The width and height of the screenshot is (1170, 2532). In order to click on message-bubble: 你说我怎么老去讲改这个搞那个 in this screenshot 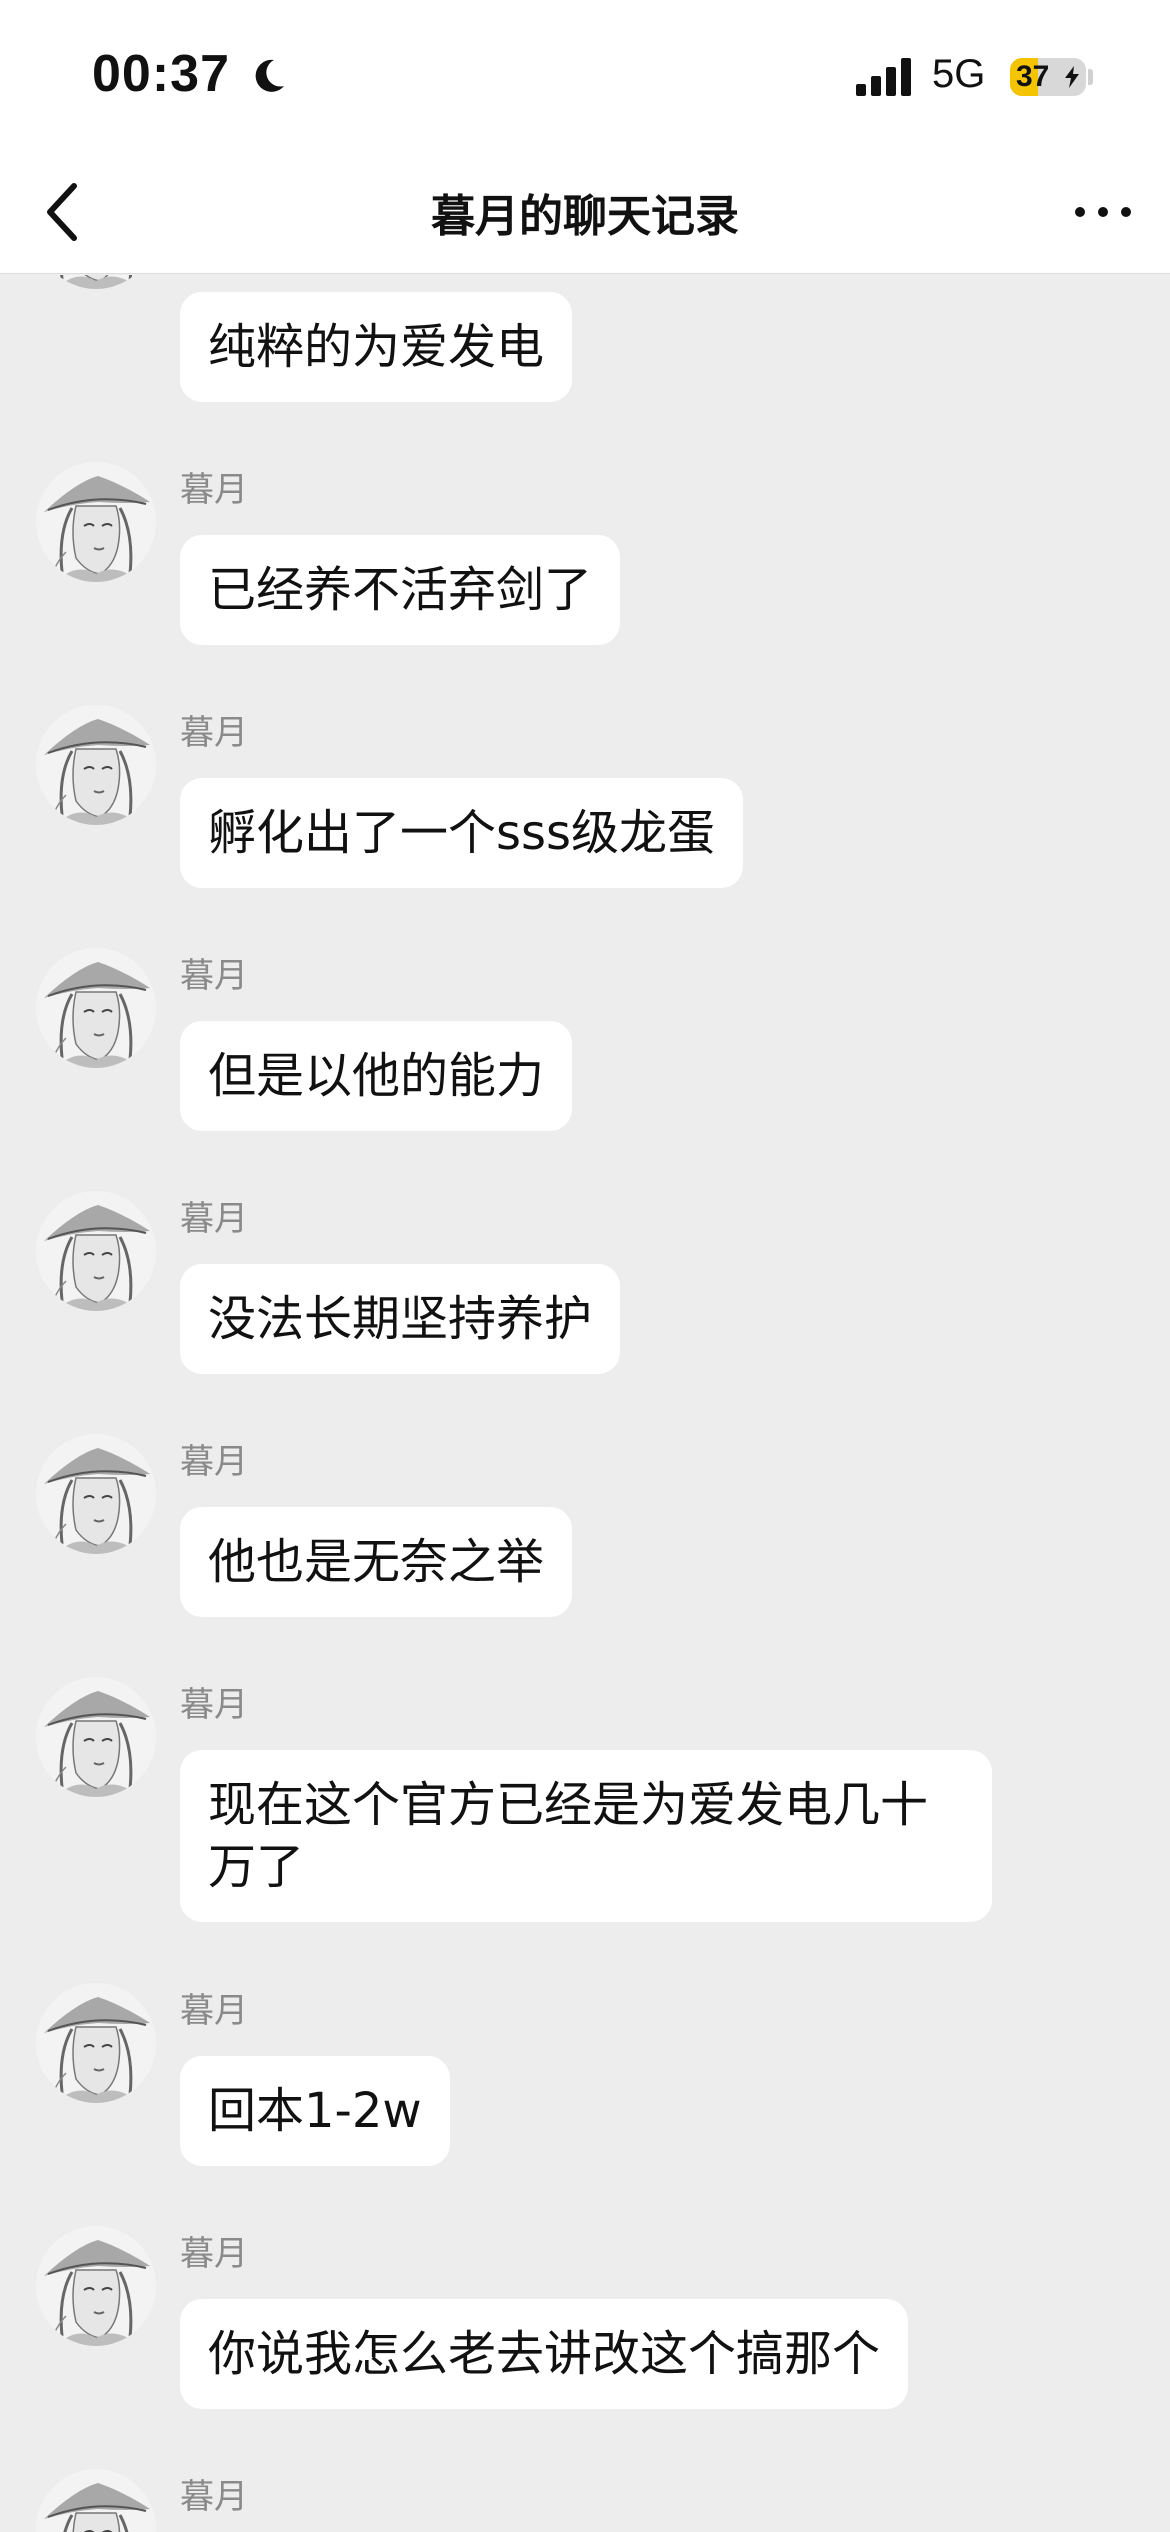, I will do `click(544, 2354)`.